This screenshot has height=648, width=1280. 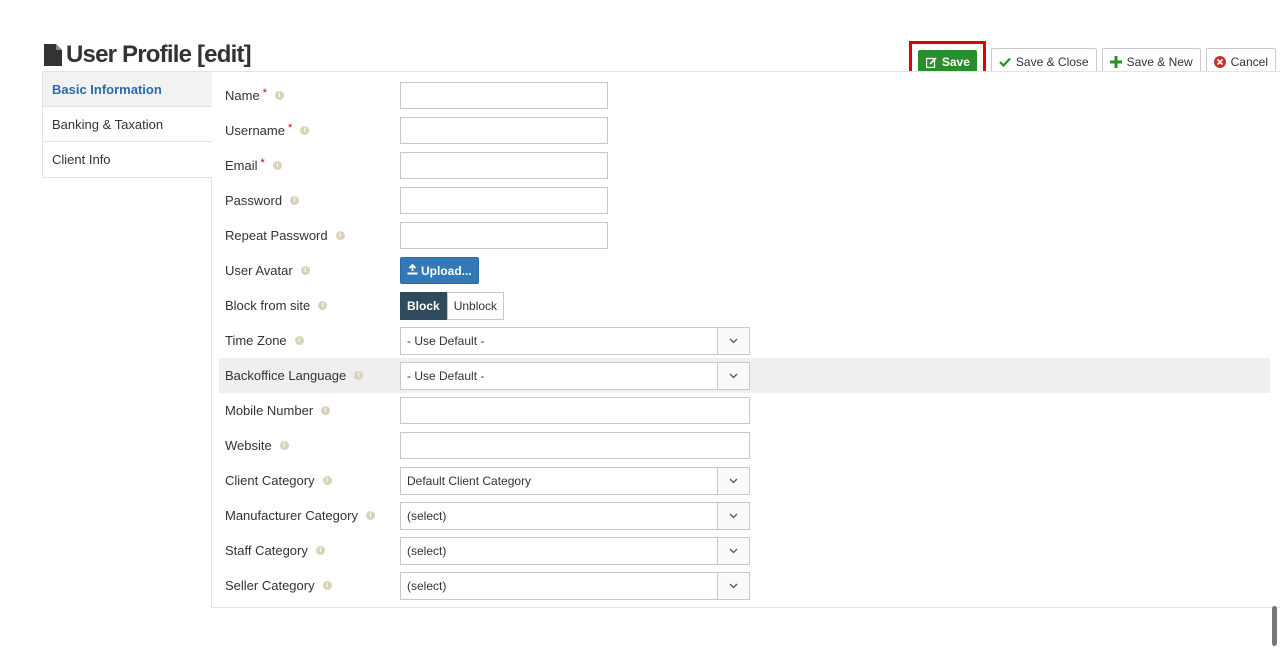 I want to click on password-input, so click(x=504, y=200).